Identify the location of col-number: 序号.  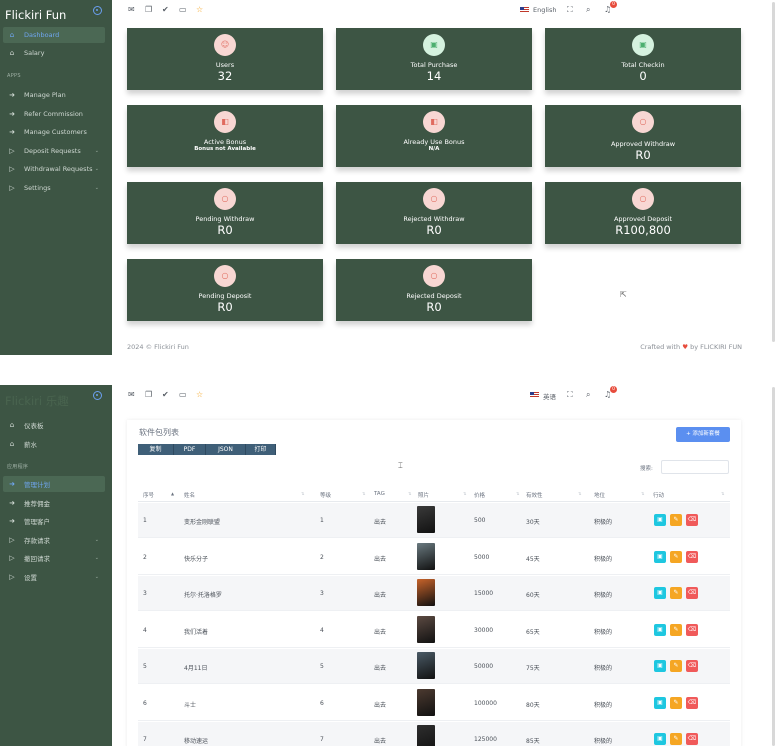
(148, 495).